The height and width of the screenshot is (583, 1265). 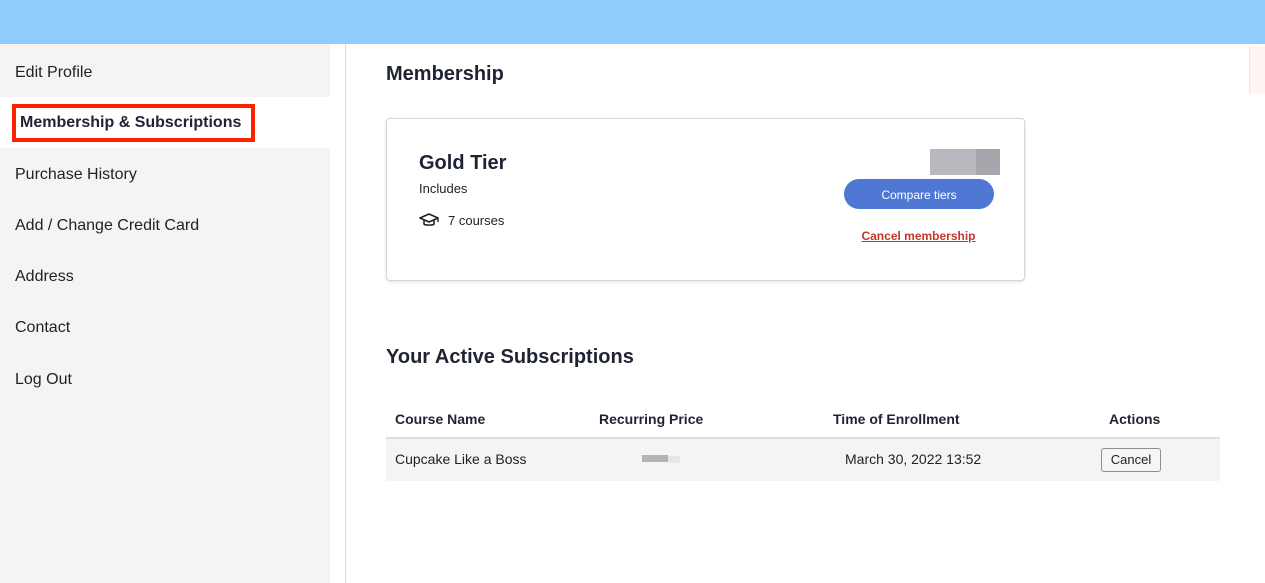 I want to click on sidebar-item-membership-subscriptions: Membership & Subscriptions, so click(x=165, y=122).